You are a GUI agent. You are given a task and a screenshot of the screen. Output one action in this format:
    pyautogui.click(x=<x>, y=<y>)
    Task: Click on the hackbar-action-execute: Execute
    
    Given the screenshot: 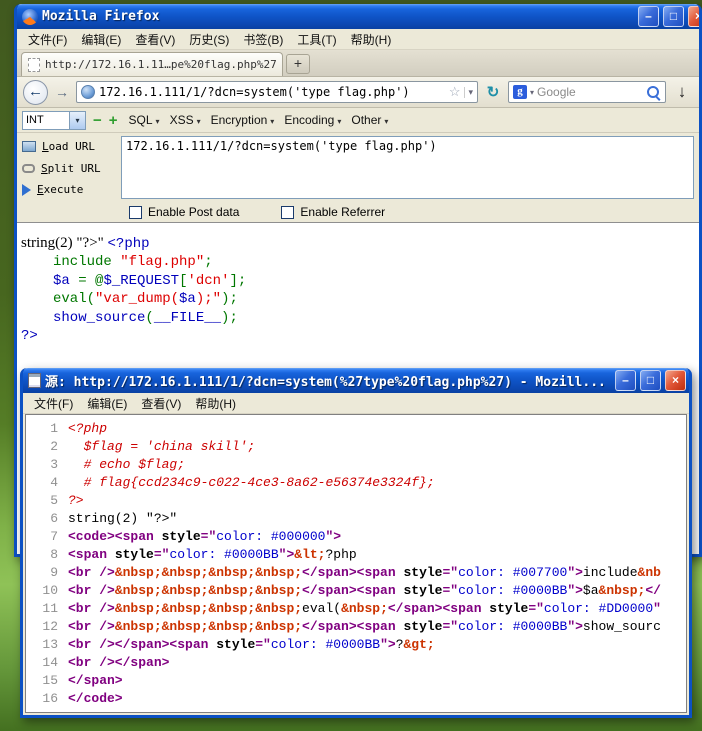 What is the action you would take?
    pyautogui.click(x=69, y=189)
    